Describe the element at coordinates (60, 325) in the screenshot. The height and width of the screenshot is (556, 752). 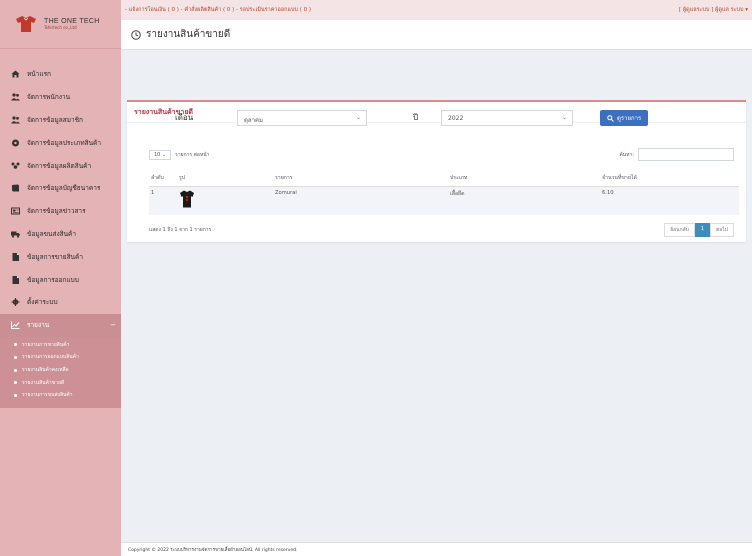
I see `sidebar-item-reports: รายงาน −` at that location.